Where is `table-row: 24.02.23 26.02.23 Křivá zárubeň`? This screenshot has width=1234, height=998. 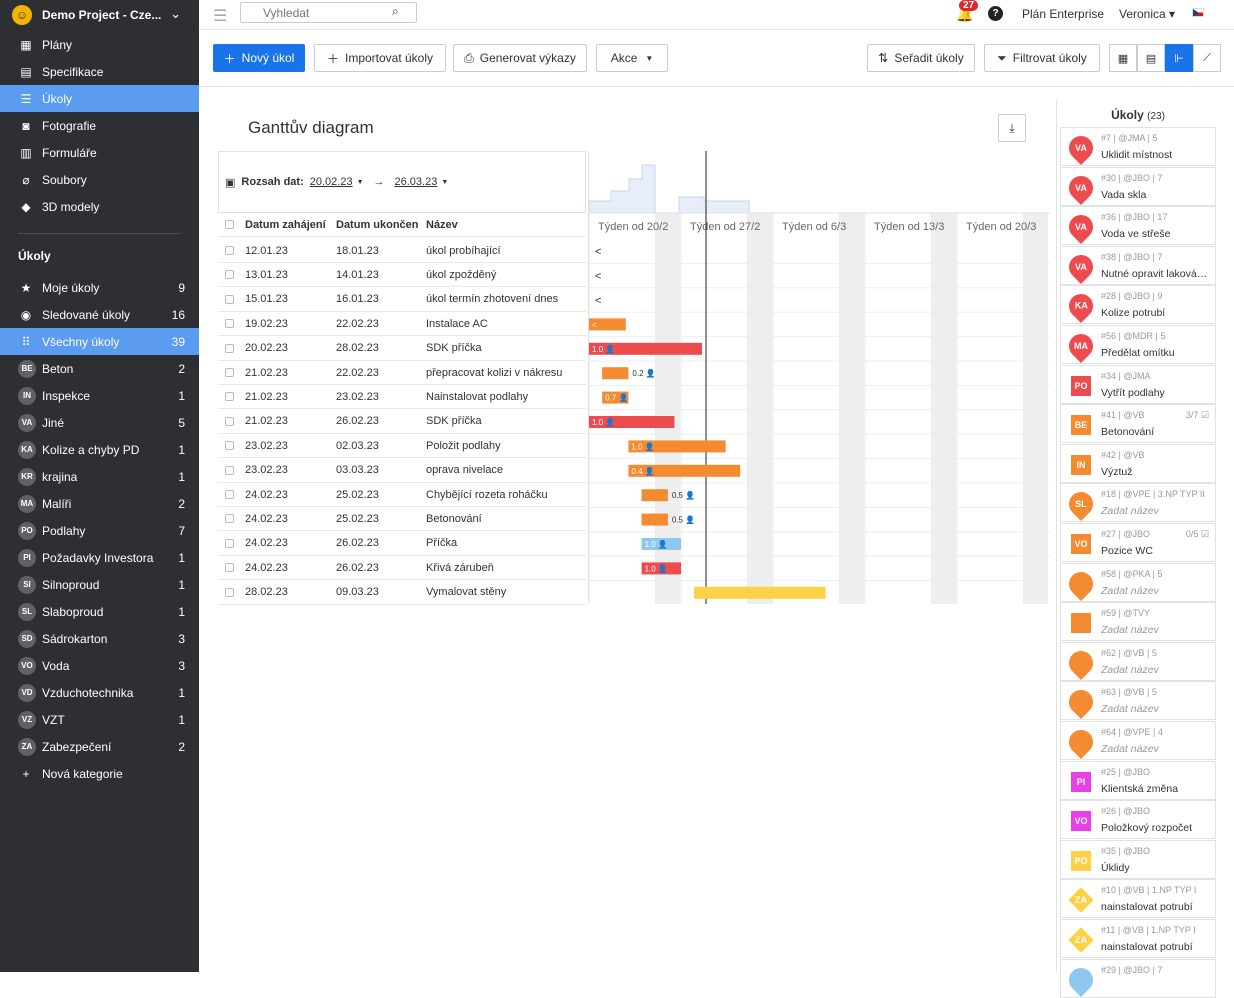
table-row: 24.02.23 26.02.23 Křivá zárubeň is located at coordinates (402, 568).